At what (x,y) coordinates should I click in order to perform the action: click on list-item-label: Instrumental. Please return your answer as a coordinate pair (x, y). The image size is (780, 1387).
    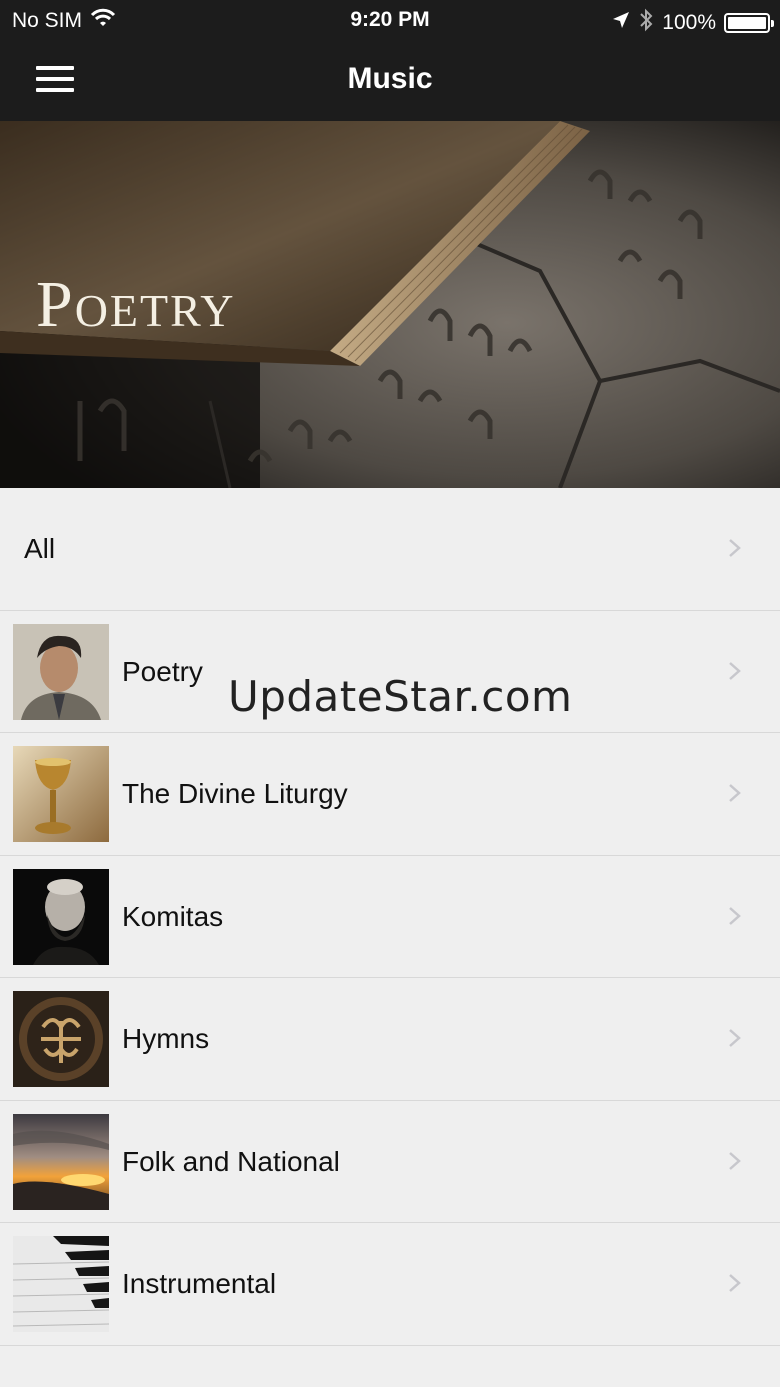
    Looking at the image, I should click on (199, 1283).